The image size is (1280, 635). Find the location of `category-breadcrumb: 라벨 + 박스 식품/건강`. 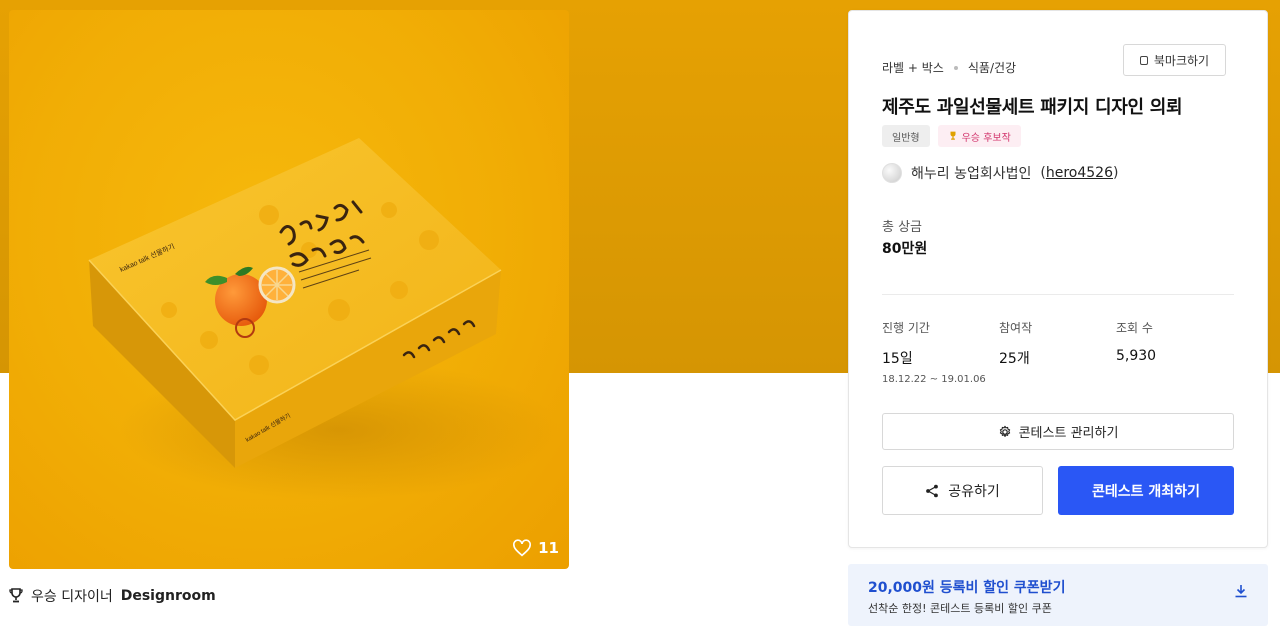

category-breadcrumb: 라벨 + 박스 식품/건강 is located at coordinates (949, 67).